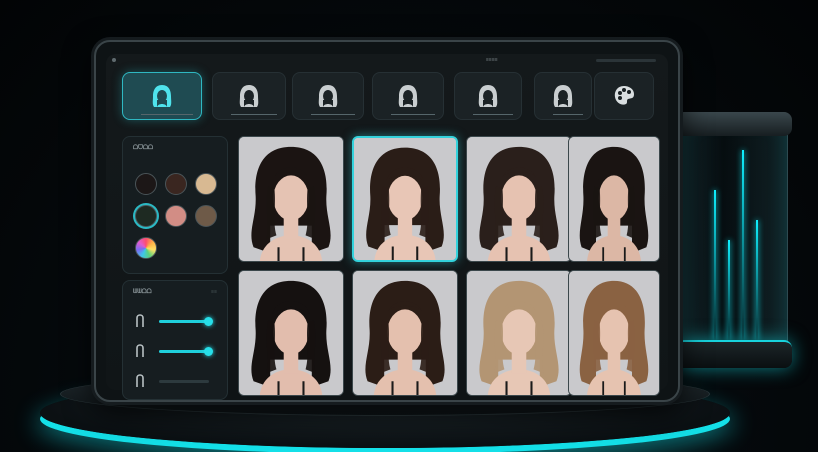  Describe the element at coordinates (143, 148) in the screenshot. I see `panel-title: ᗝᗜᗝᗝ` at that location.